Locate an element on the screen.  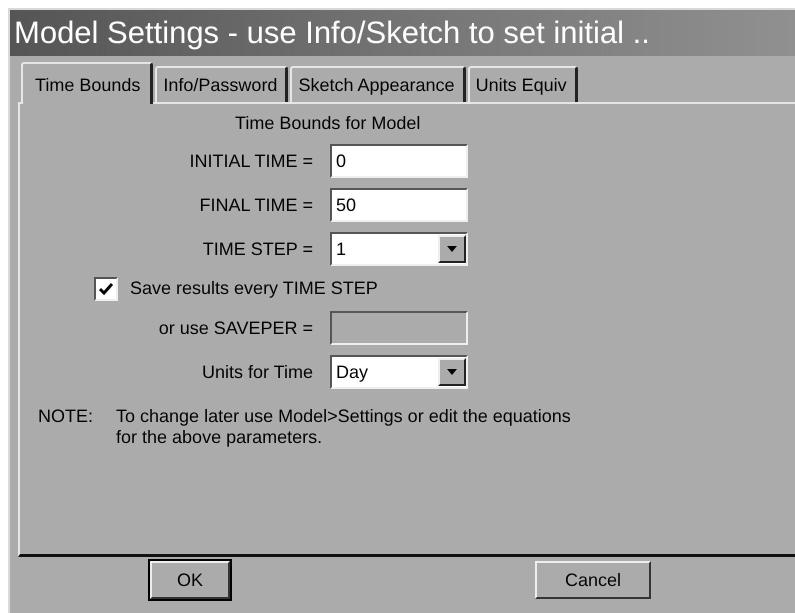
window-title: Model Settings - use Info/Sketch to set initial .. is located at coordinates (402, 33).